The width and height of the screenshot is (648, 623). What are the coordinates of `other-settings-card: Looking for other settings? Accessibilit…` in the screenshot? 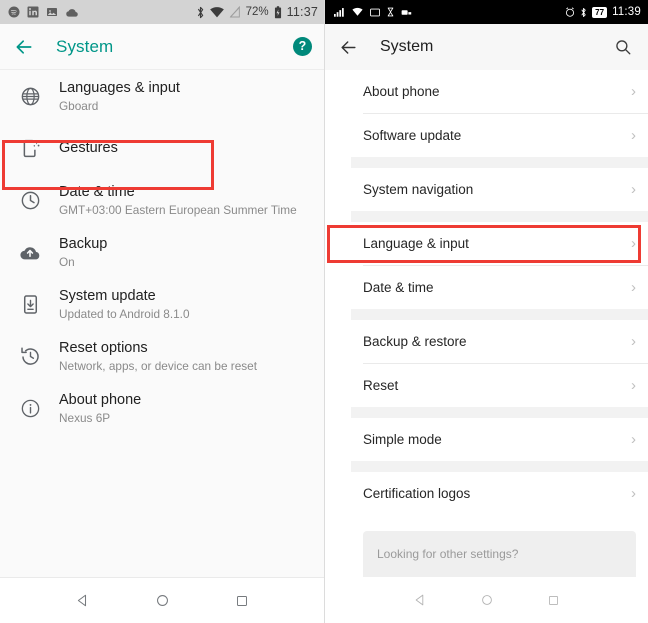 It's located at (499, 554).